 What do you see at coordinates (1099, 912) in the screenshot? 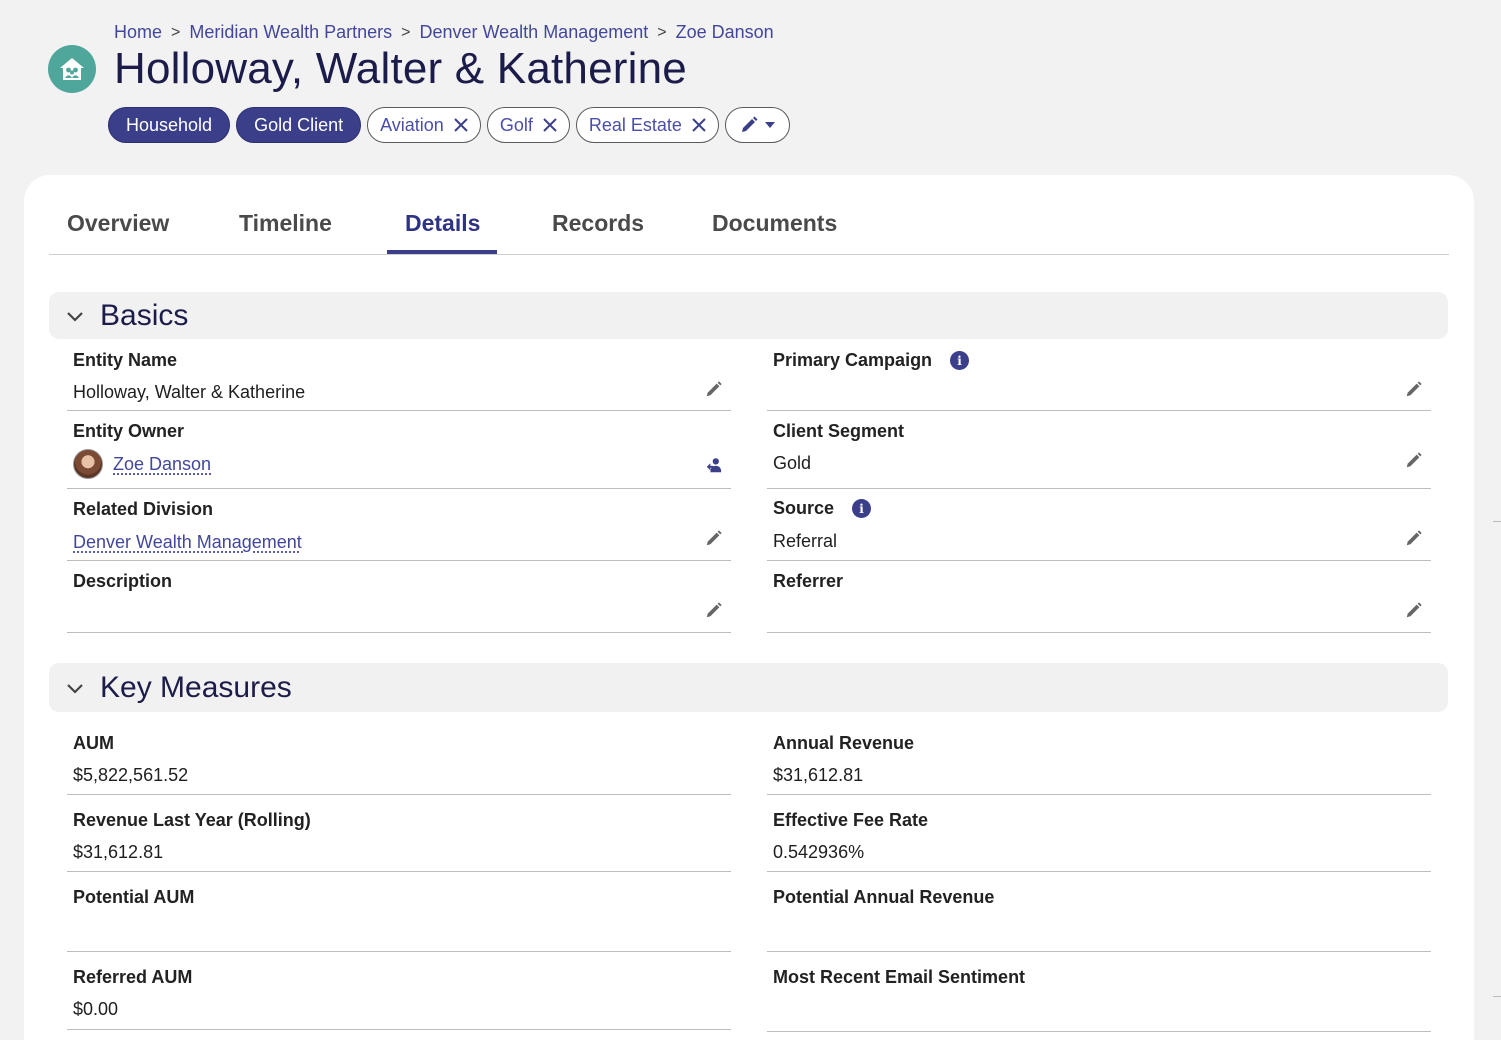
I see `field-potential-annual-revenue: Potential Annual Revenue` at bounding box center [1099, 912].